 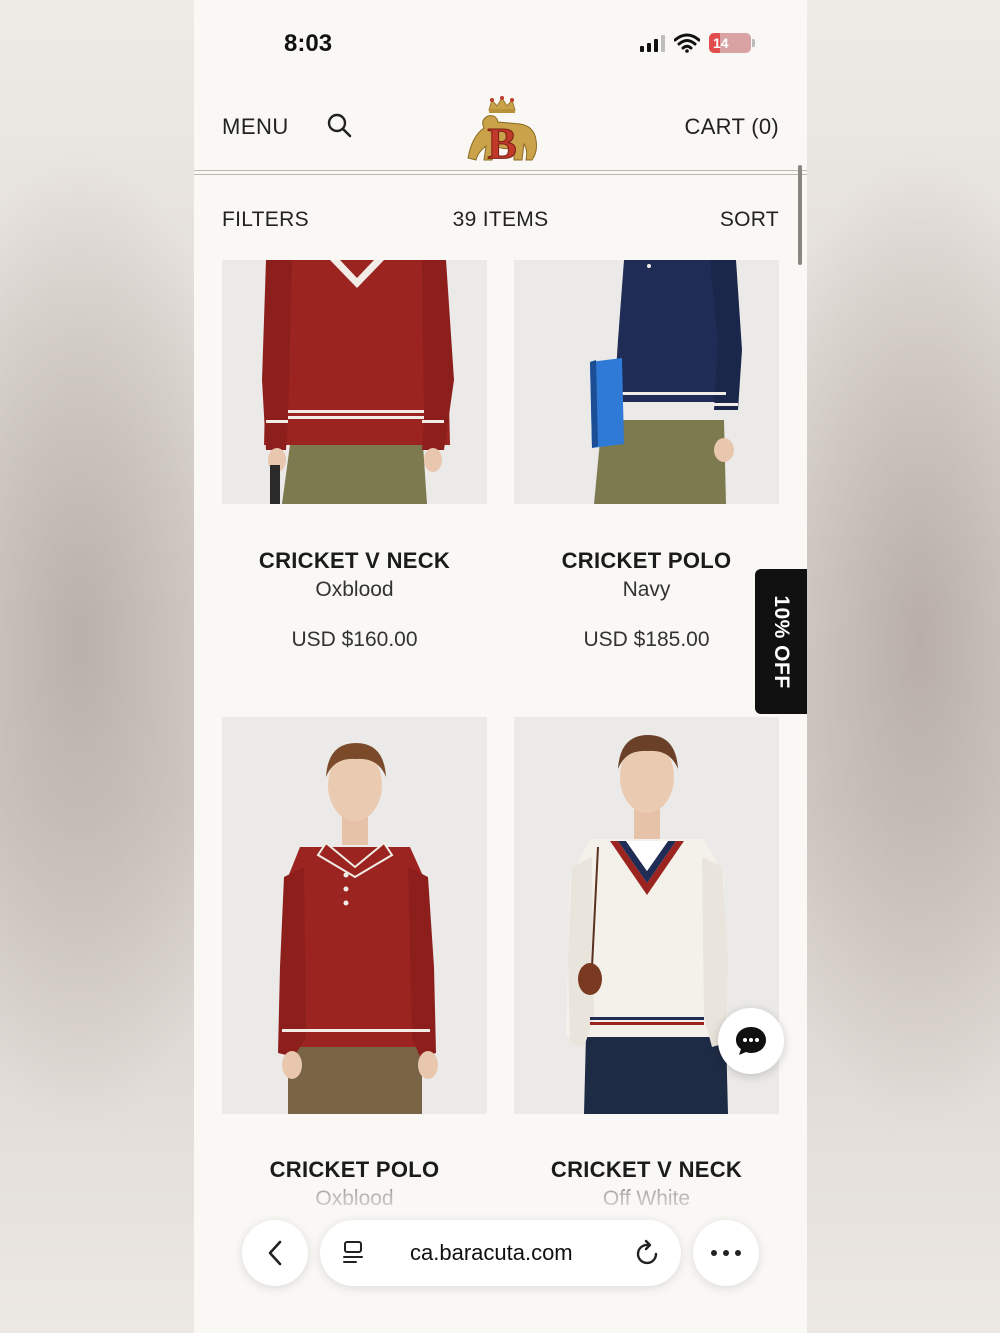 I want to click on page-scrollbar, so click(x=800, y=215).